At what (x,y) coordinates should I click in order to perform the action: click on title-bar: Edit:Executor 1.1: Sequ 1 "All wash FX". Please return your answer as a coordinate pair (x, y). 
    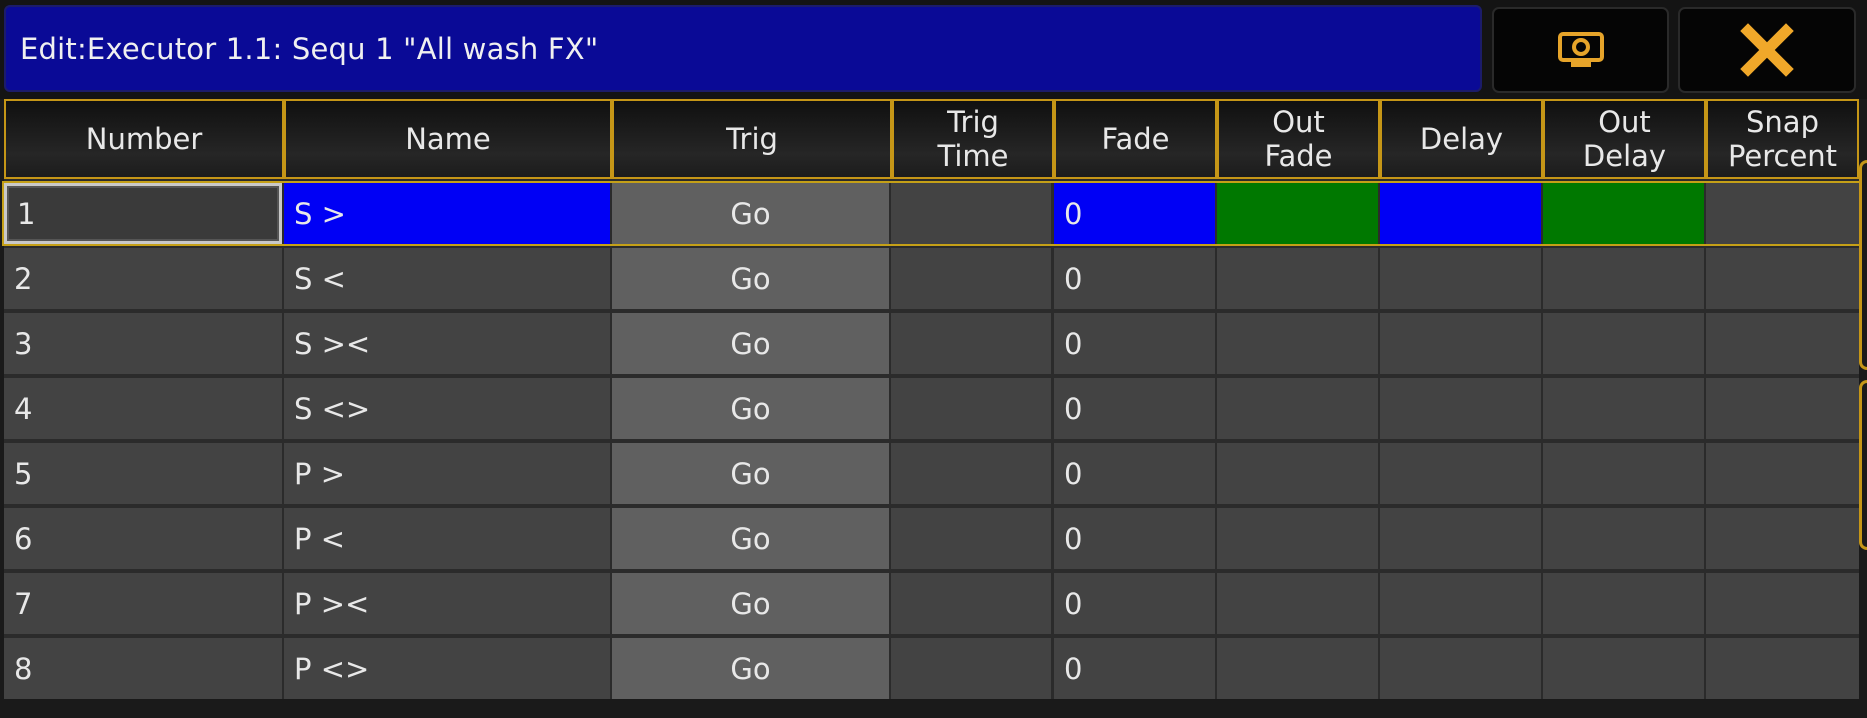
    Looking at the image, I should click on (933, 49).